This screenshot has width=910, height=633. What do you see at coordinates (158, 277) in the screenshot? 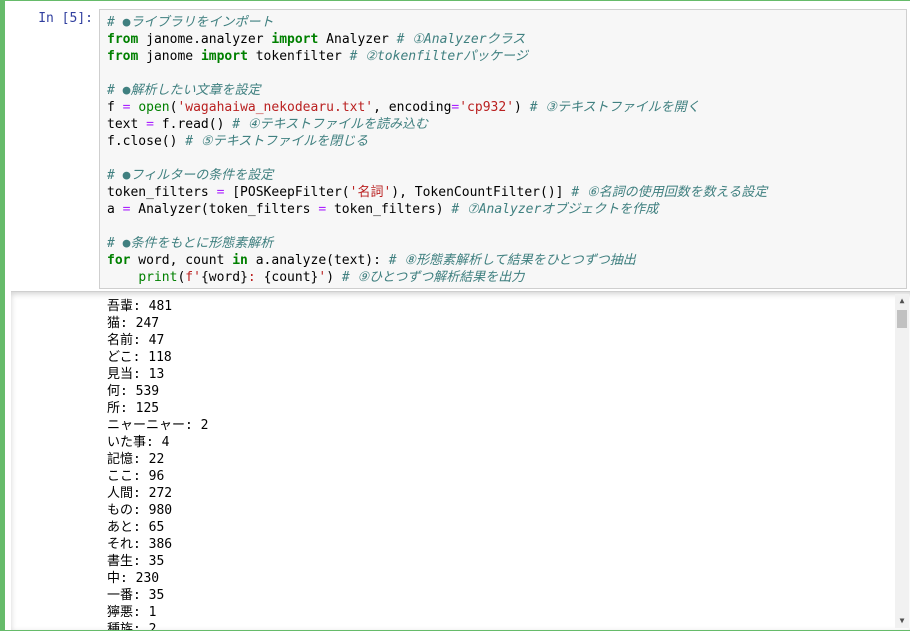
I see `code-token: print` at bounding box center [158, 277].